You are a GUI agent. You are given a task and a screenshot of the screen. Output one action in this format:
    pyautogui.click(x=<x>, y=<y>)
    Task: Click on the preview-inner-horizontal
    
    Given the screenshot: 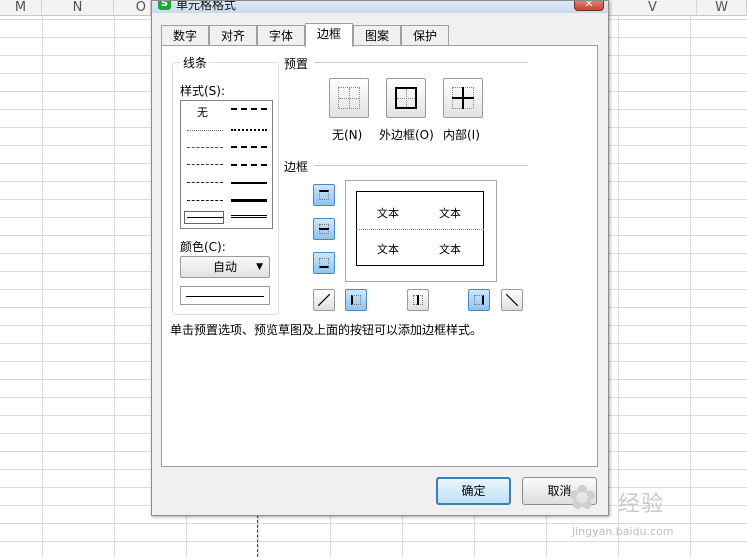 What is the action you would take?
    pyautogui.click(x=420, y=229)
    